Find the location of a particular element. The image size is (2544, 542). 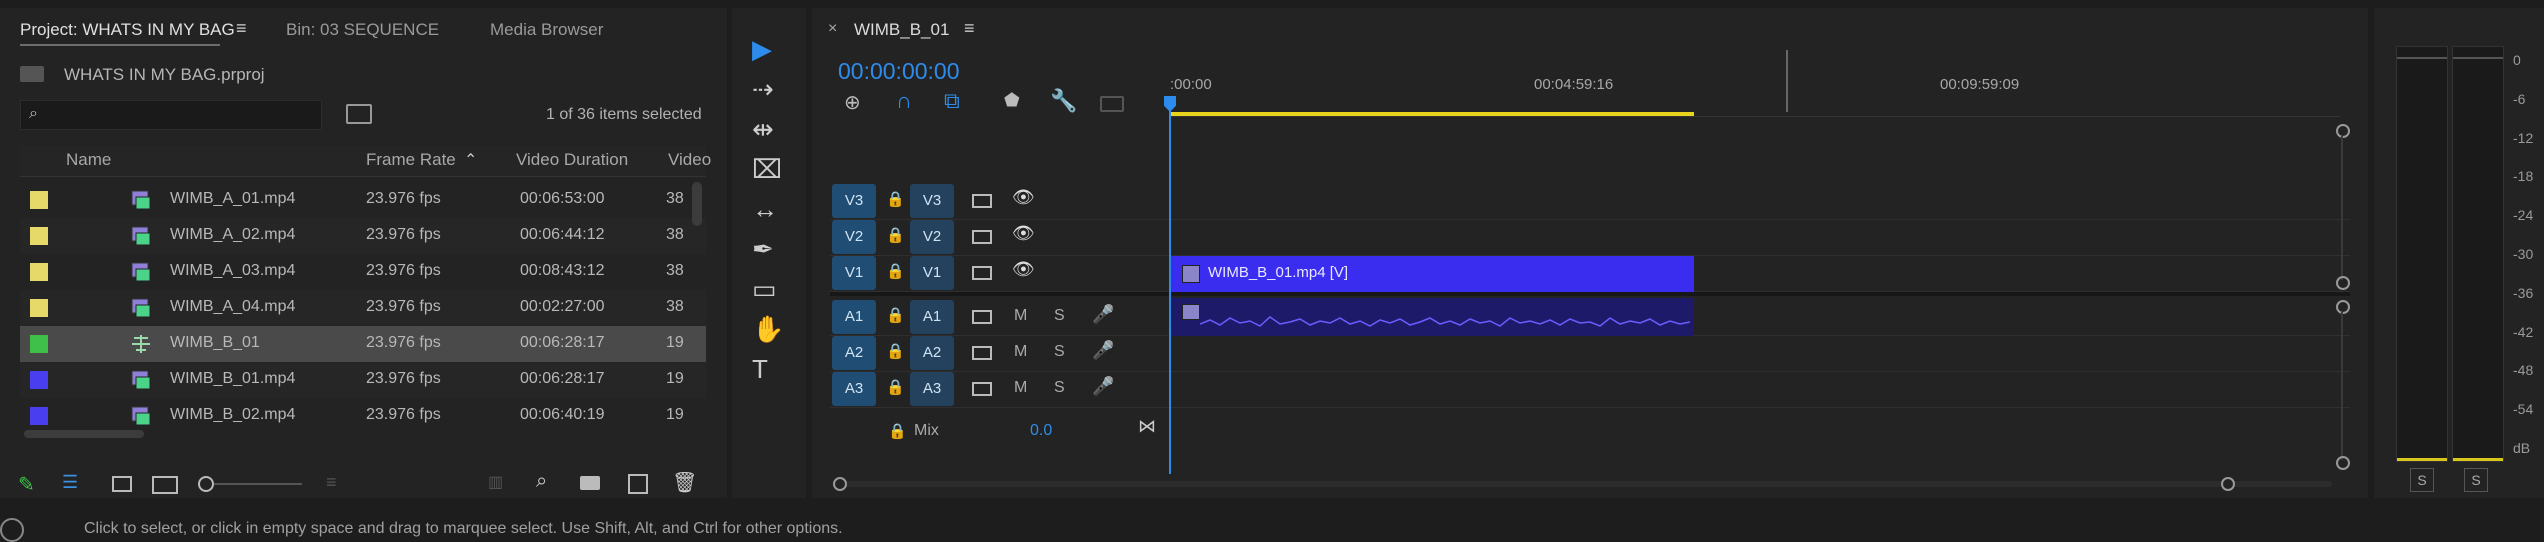

audio-track-scroll-bottom-handle is located at coordinates (2343, 463).